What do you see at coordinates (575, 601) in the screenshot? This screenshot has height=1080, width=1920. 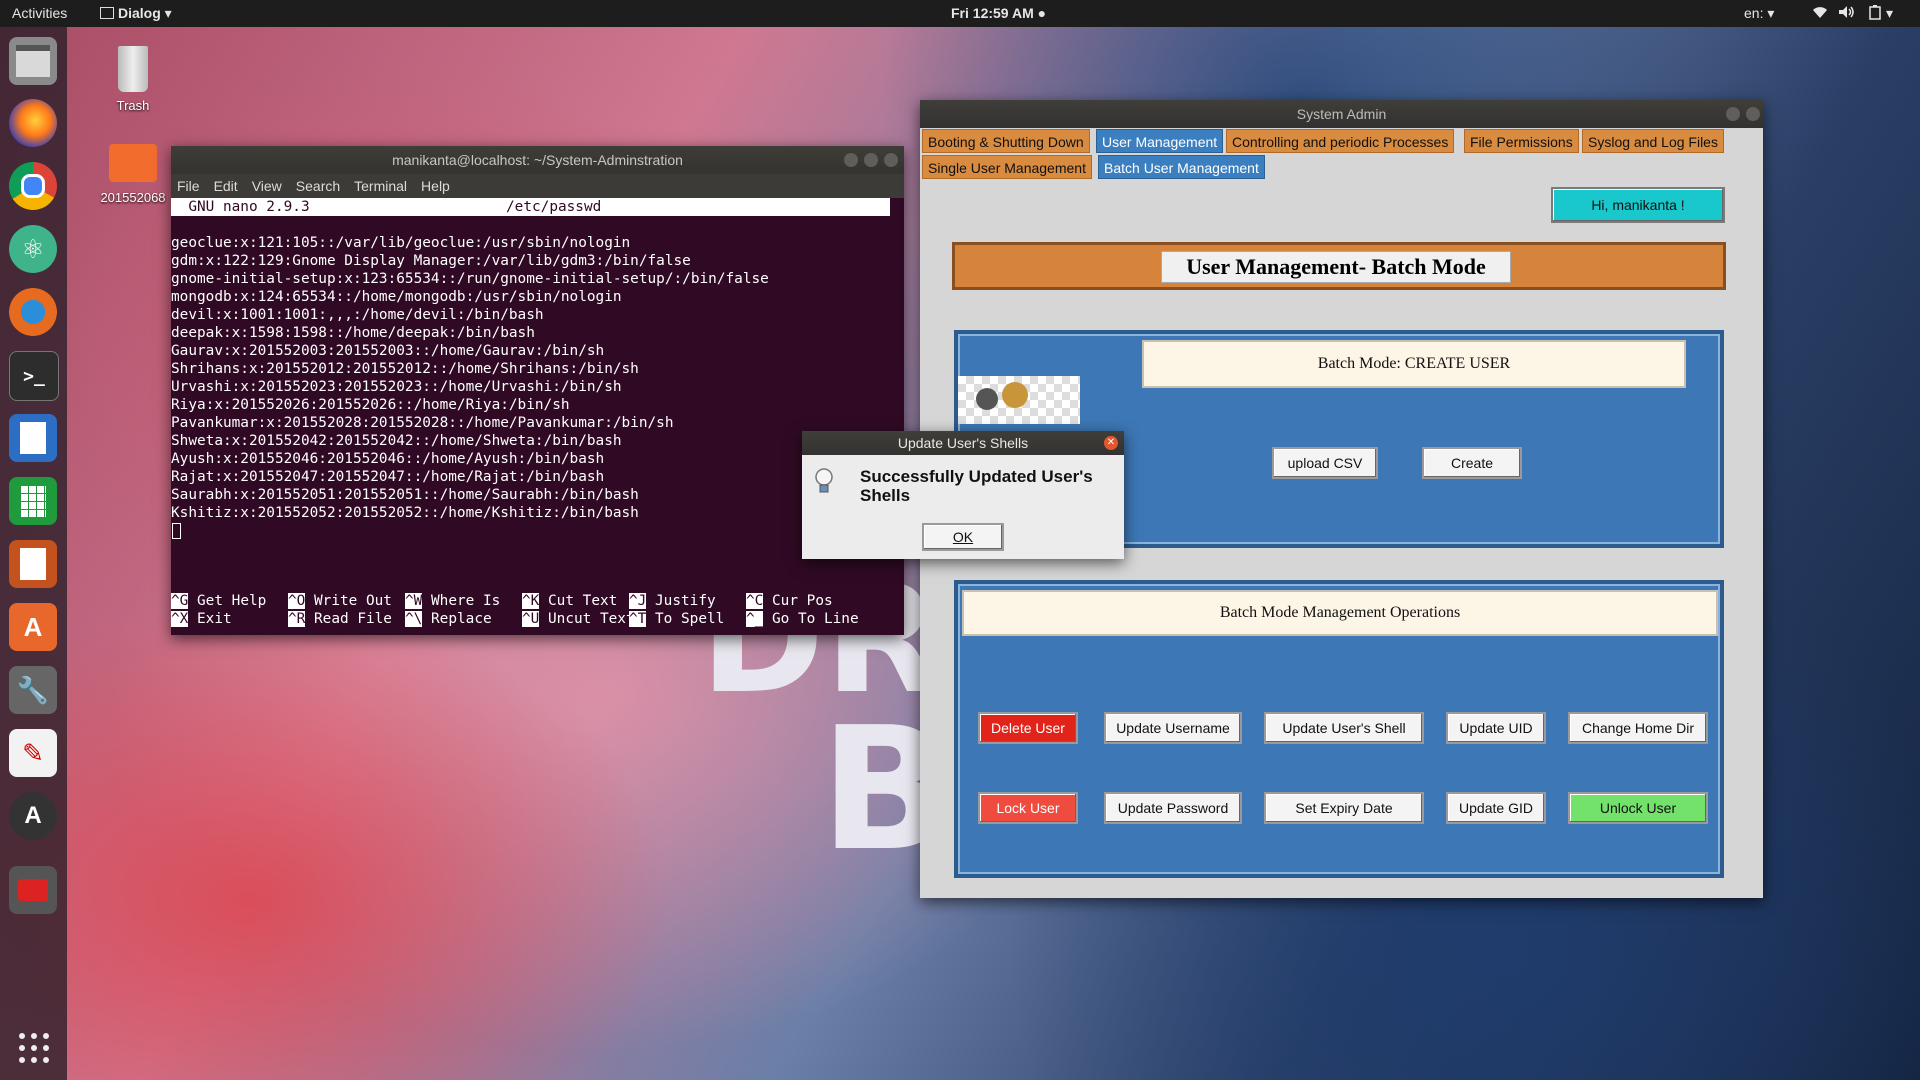 I see `shortcut-item: ^K Cut Text` at bounding box center [575, 601].